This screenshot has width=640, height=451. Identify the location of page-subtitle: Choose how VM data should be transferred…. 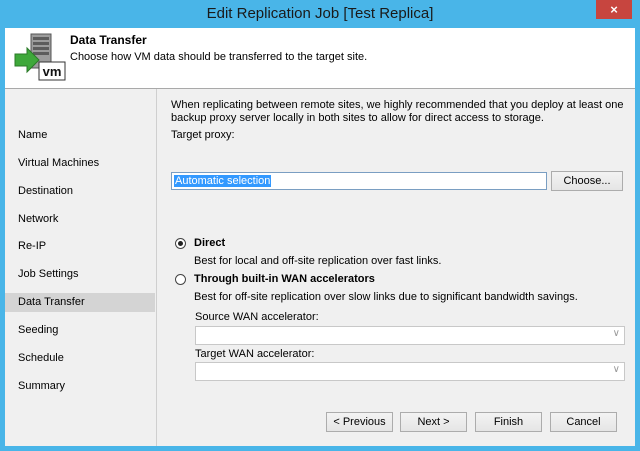
(219, 57).